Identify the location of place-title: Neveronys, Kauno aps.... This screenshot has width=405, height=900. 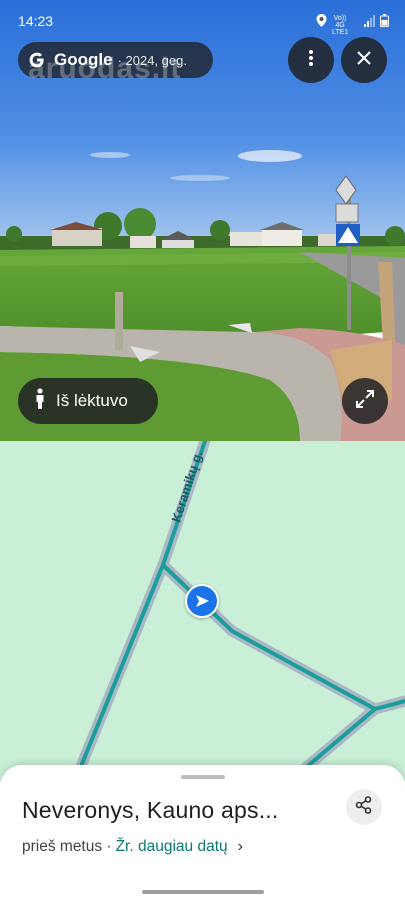
(150, 810).